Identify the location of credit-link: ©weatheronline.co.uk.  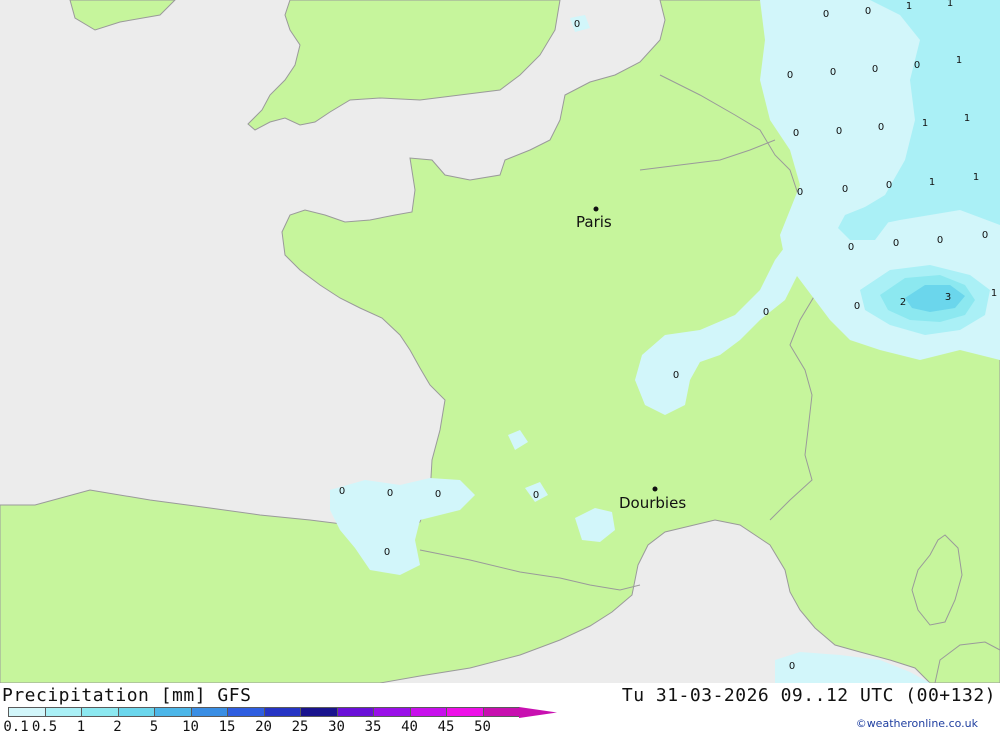
(917, 723).